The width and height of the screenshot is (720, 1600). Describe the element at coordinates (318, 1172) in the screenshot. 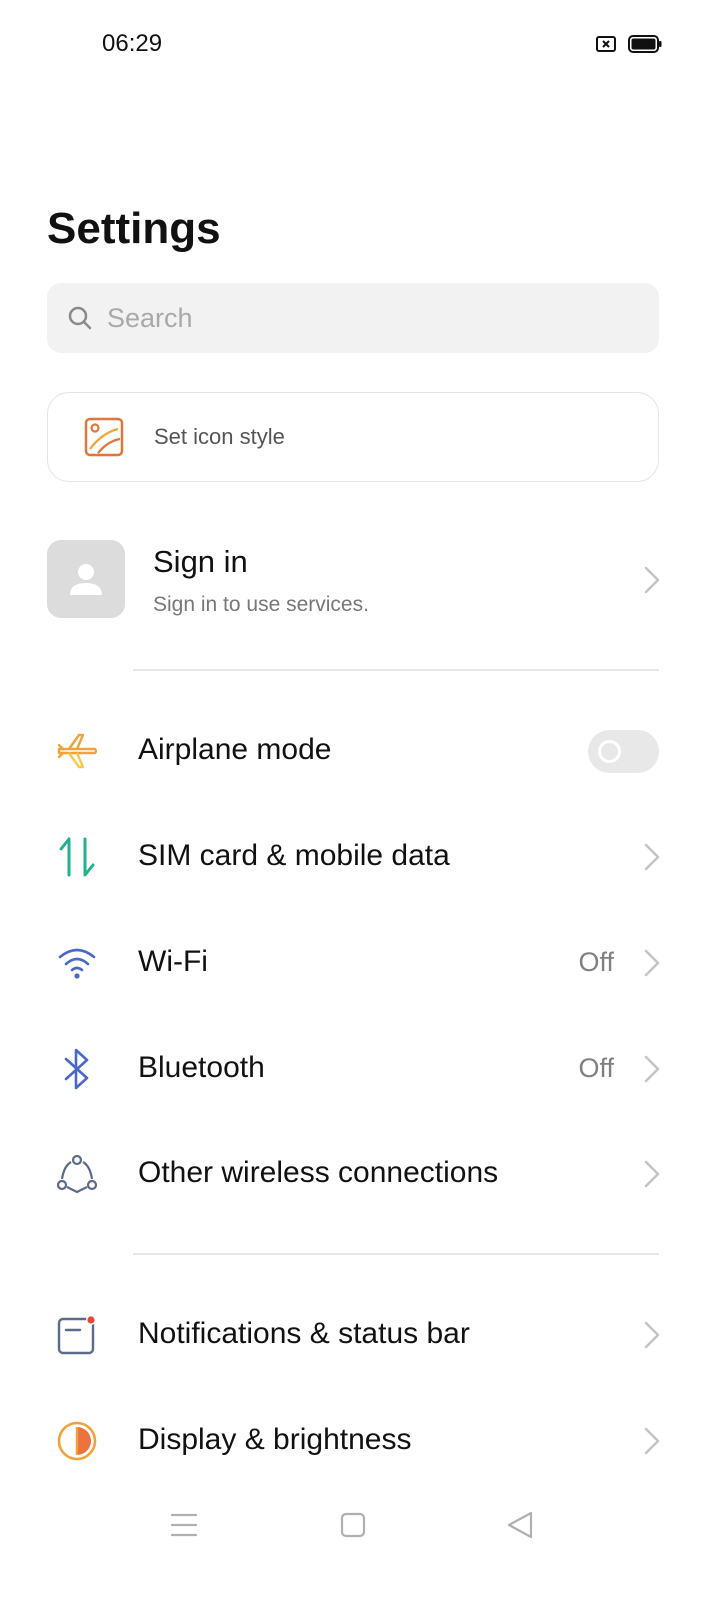

I see `other-wireless-label: Other wireless connections` at that location.